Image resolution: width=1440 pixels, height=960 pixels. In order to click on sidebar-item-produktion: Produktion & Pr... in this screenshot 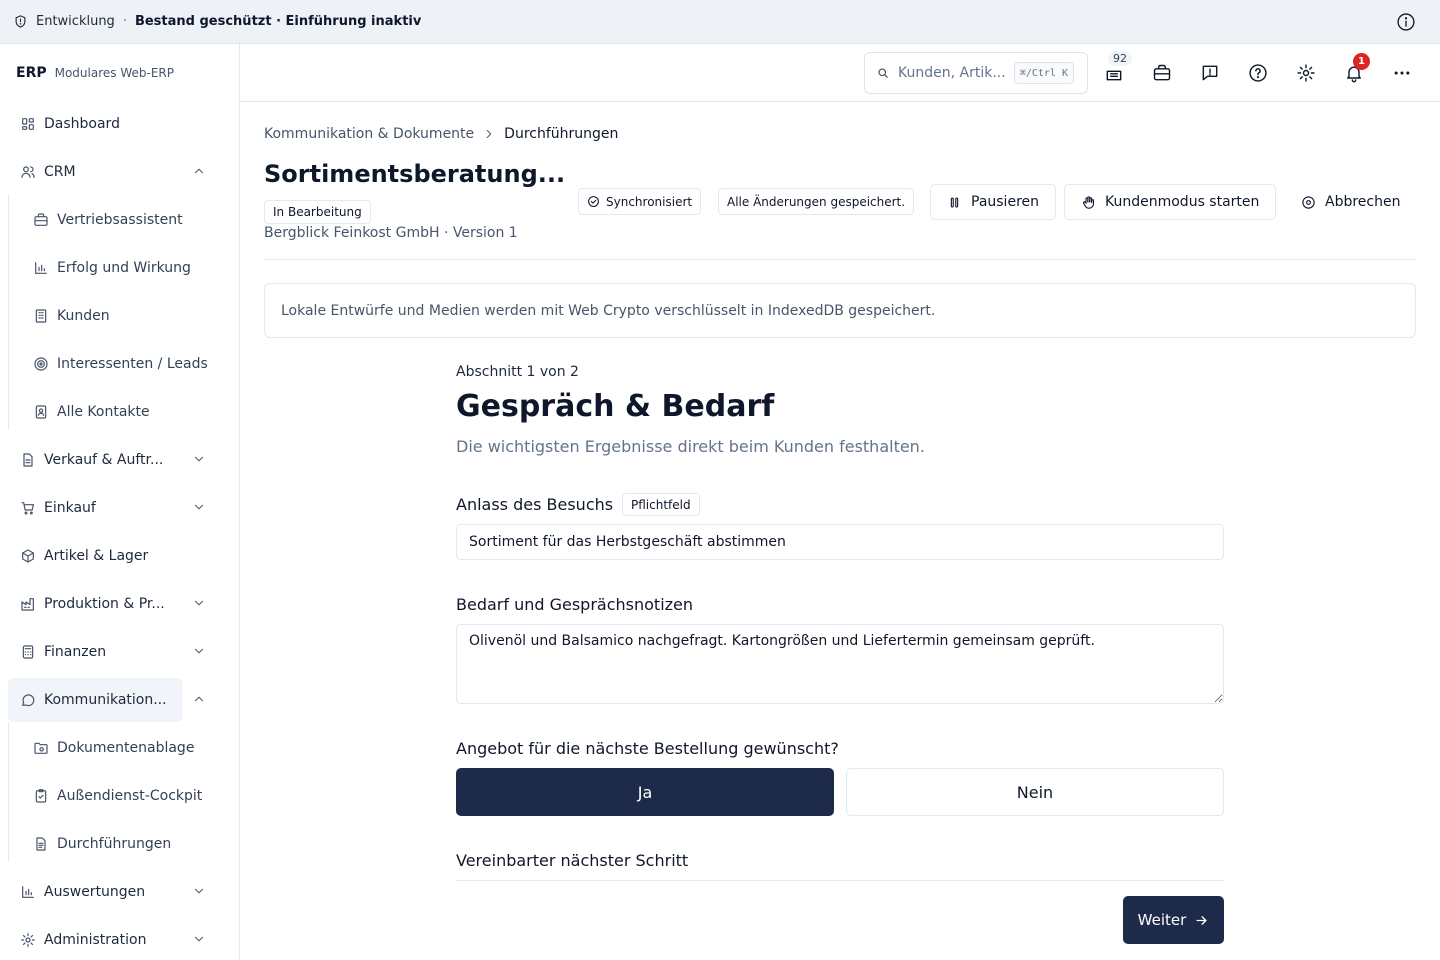, I will do `click(119, 604)`.